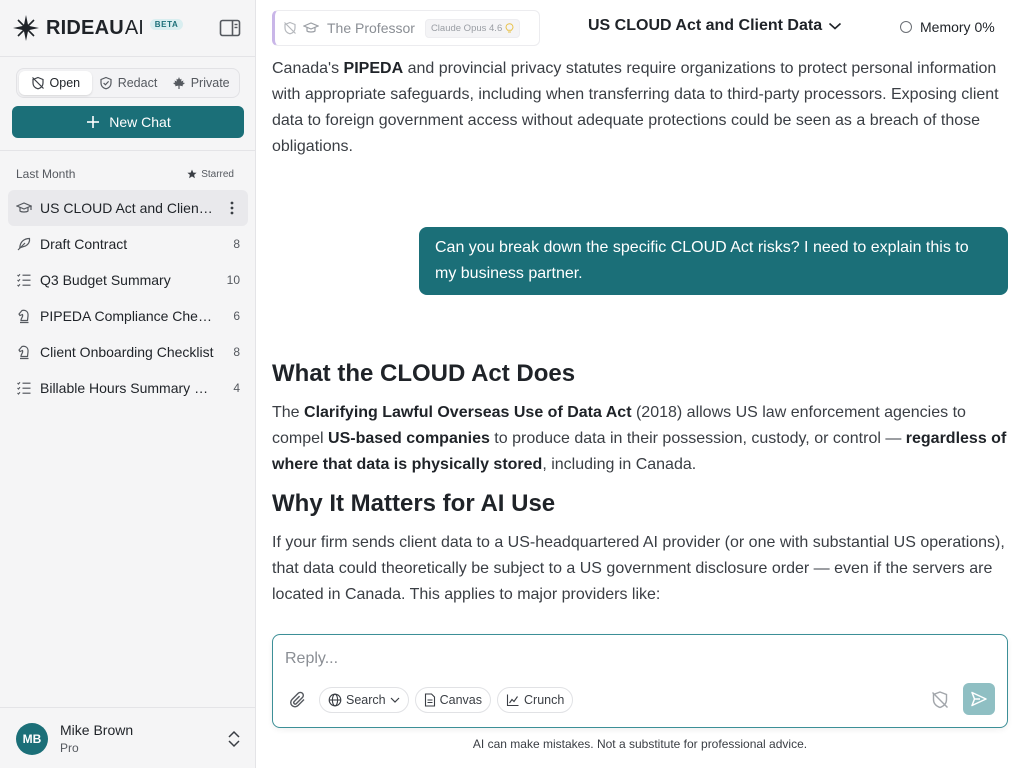 The height and width of the screenshot is (768, 1024). Describe the element at coordinates (129, 739) in the screenshot. I see `user-account-menu: MB Mike Brown Pro` at that location.